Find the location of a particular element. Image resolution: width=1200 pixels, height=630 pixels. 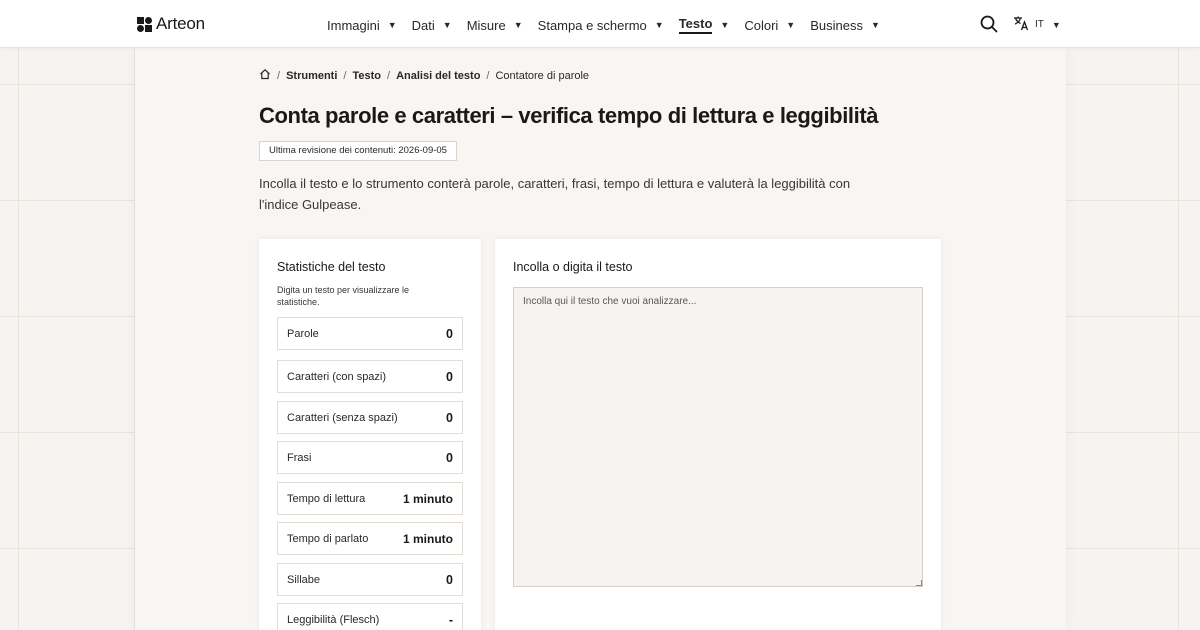

resize-handle-icon is located at coordinates (919, 583).